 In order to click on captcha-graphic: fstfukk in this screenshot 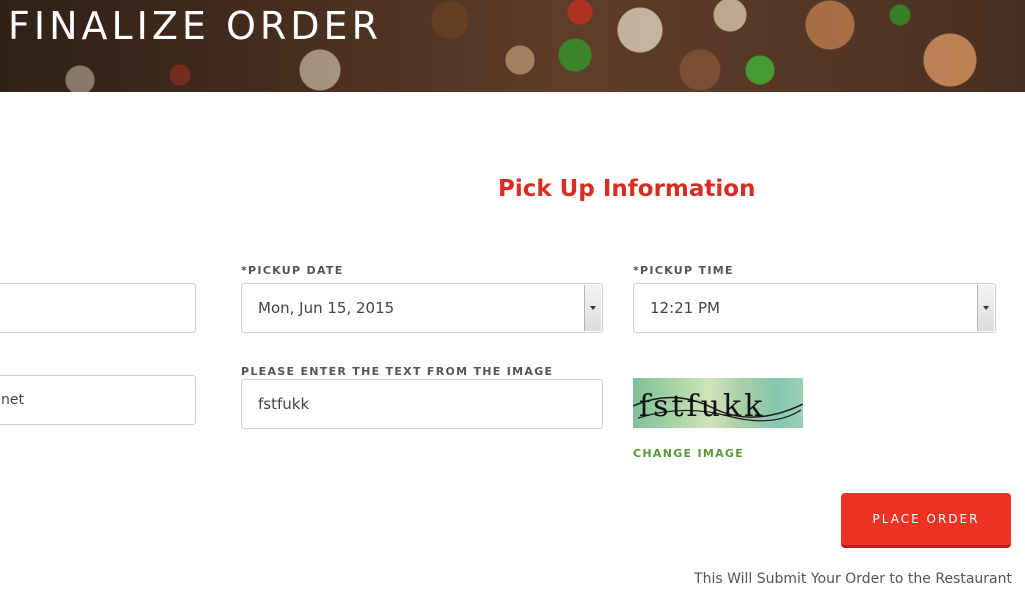, I will do `click(718, 406)`.